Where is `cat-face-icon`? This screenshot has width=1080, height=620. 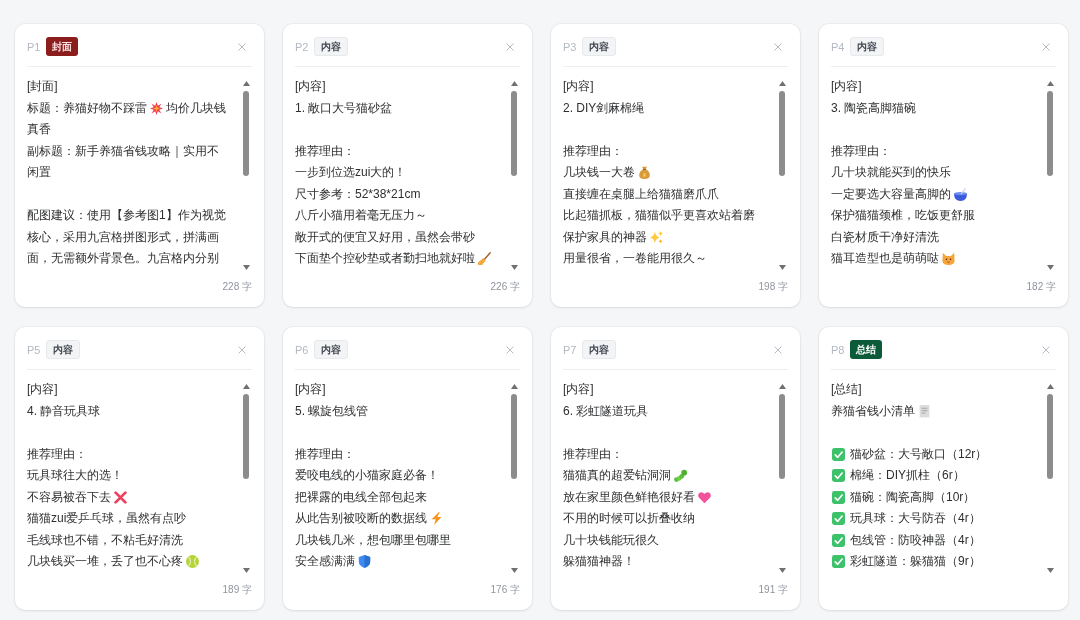
cat-face-icon is located at coordinates (948, 259).